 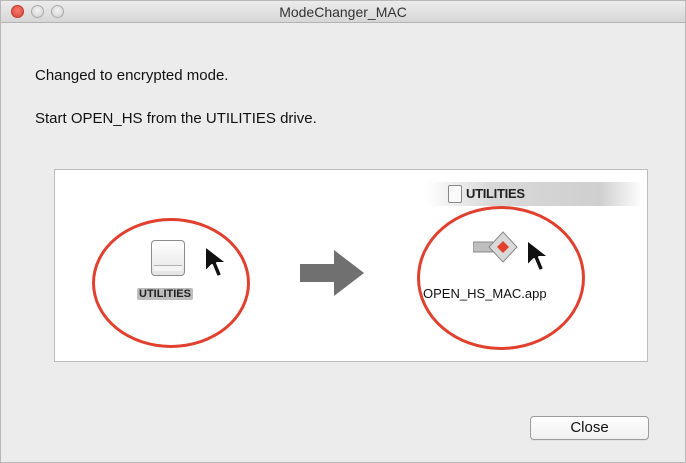 I want to click on app-highlight-circle, so click(x=501, y=278).